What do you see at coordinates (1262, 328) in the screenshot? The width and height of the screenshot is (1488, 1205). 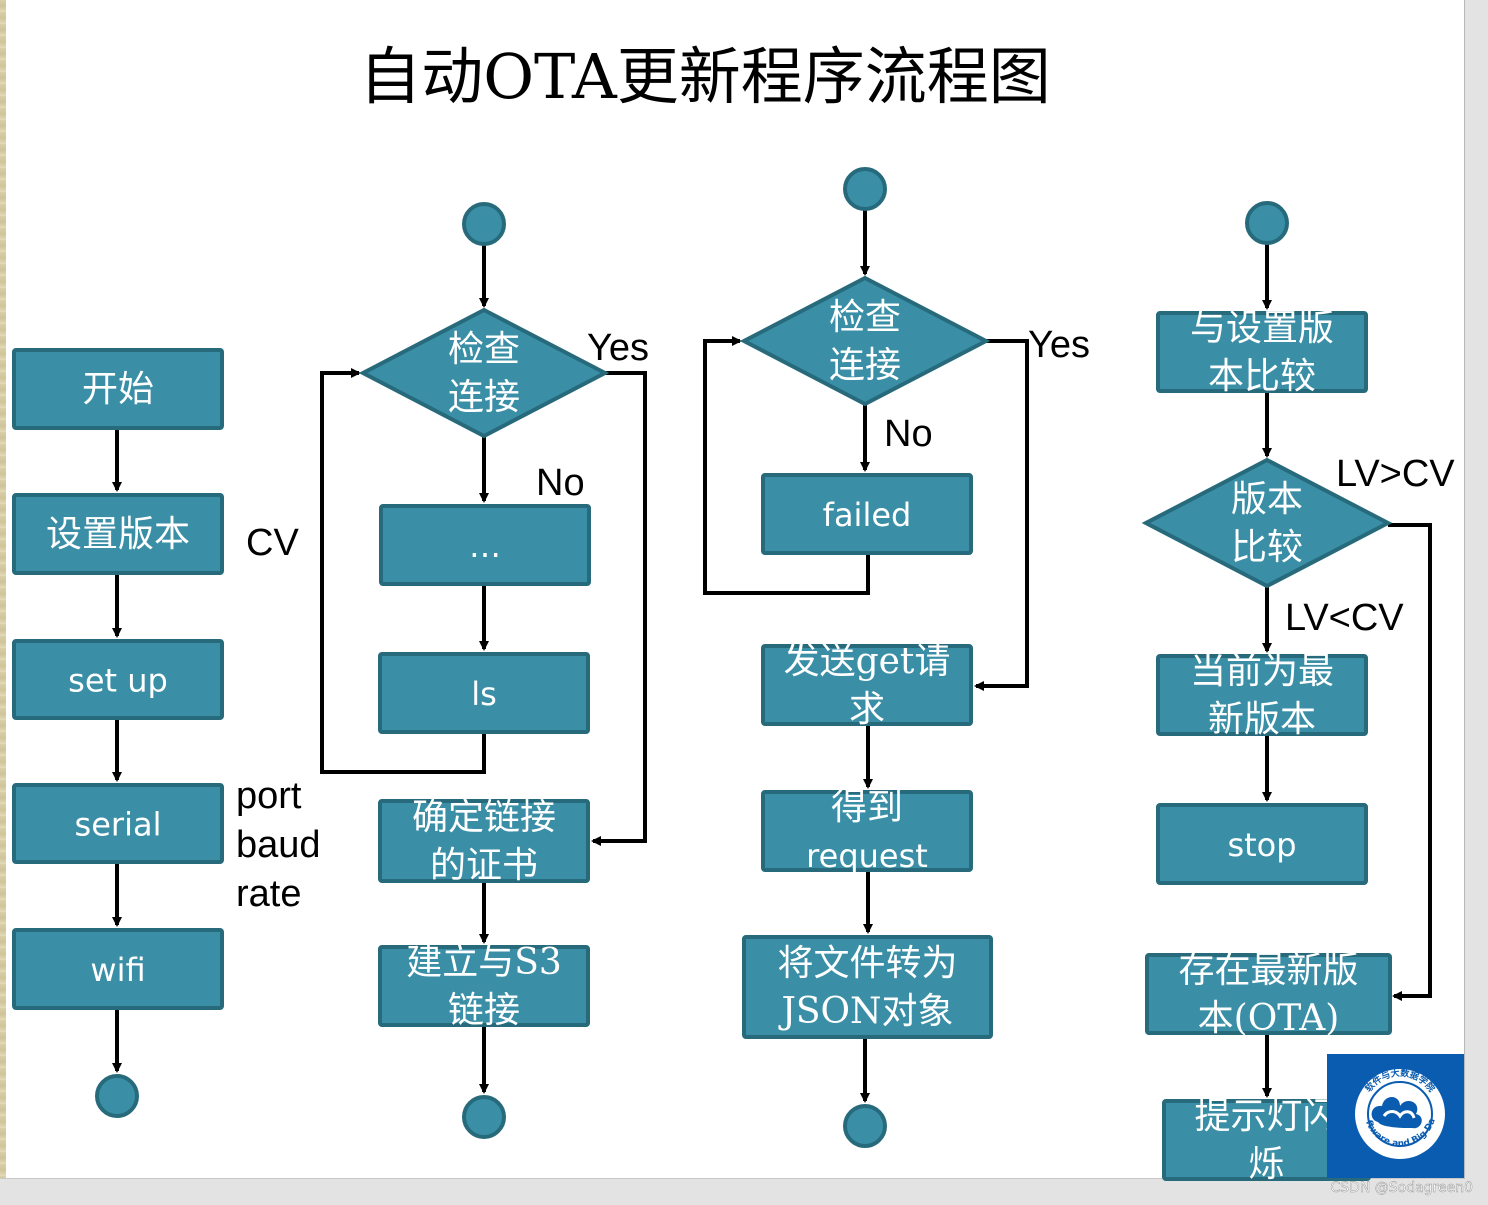 I see `node-label: 与设置版` at bounding box center [1262, 328].